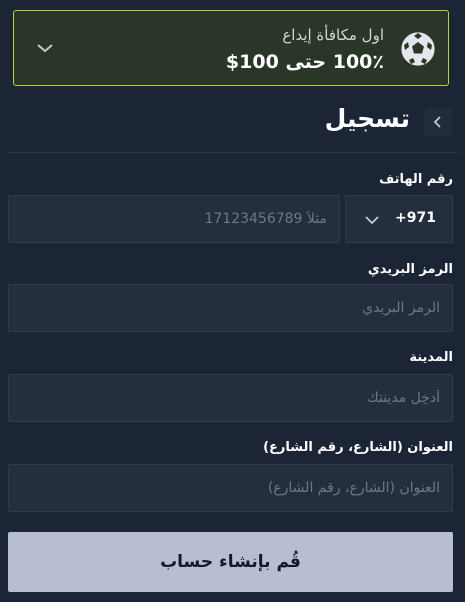 This screenshot has width=465, height=602. Describe the element at coordinates (174, 219) in the screenshot. I see `phone-input` at that location.